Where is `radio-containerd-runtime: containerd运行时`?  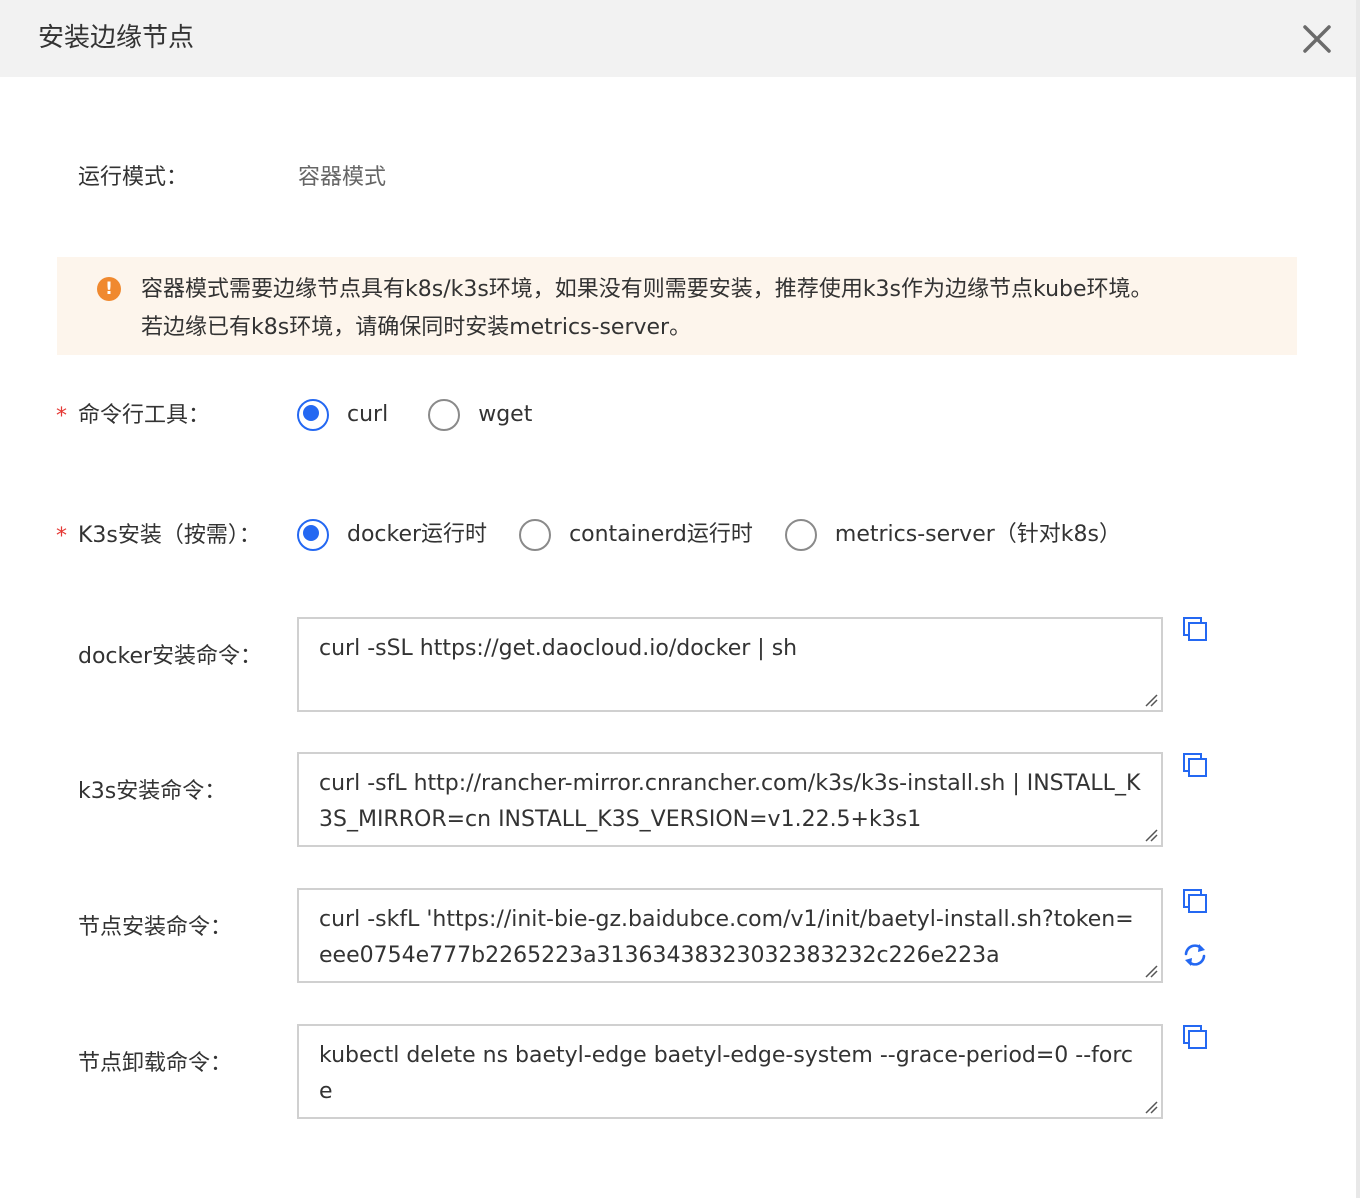
radio-containerd-runtime: containerd运行时 is located at coordinates (636, 535).